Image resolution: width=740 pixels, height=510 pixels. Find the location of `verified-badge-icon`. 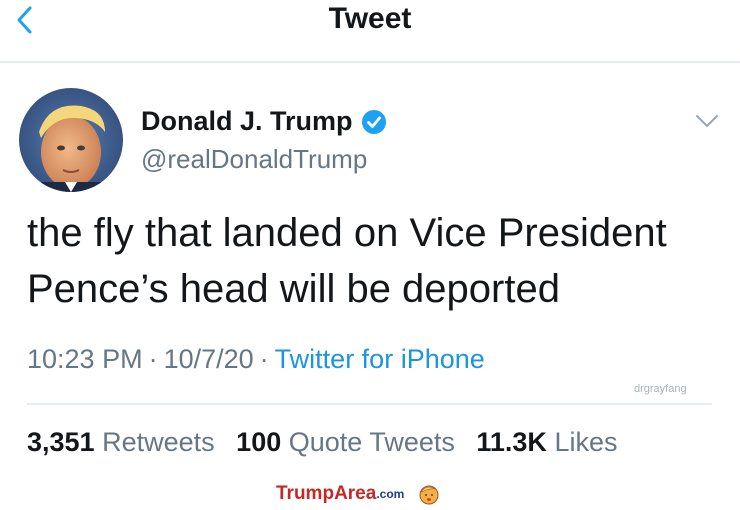

verified-badge-icon is located at coordinates (373, 121).